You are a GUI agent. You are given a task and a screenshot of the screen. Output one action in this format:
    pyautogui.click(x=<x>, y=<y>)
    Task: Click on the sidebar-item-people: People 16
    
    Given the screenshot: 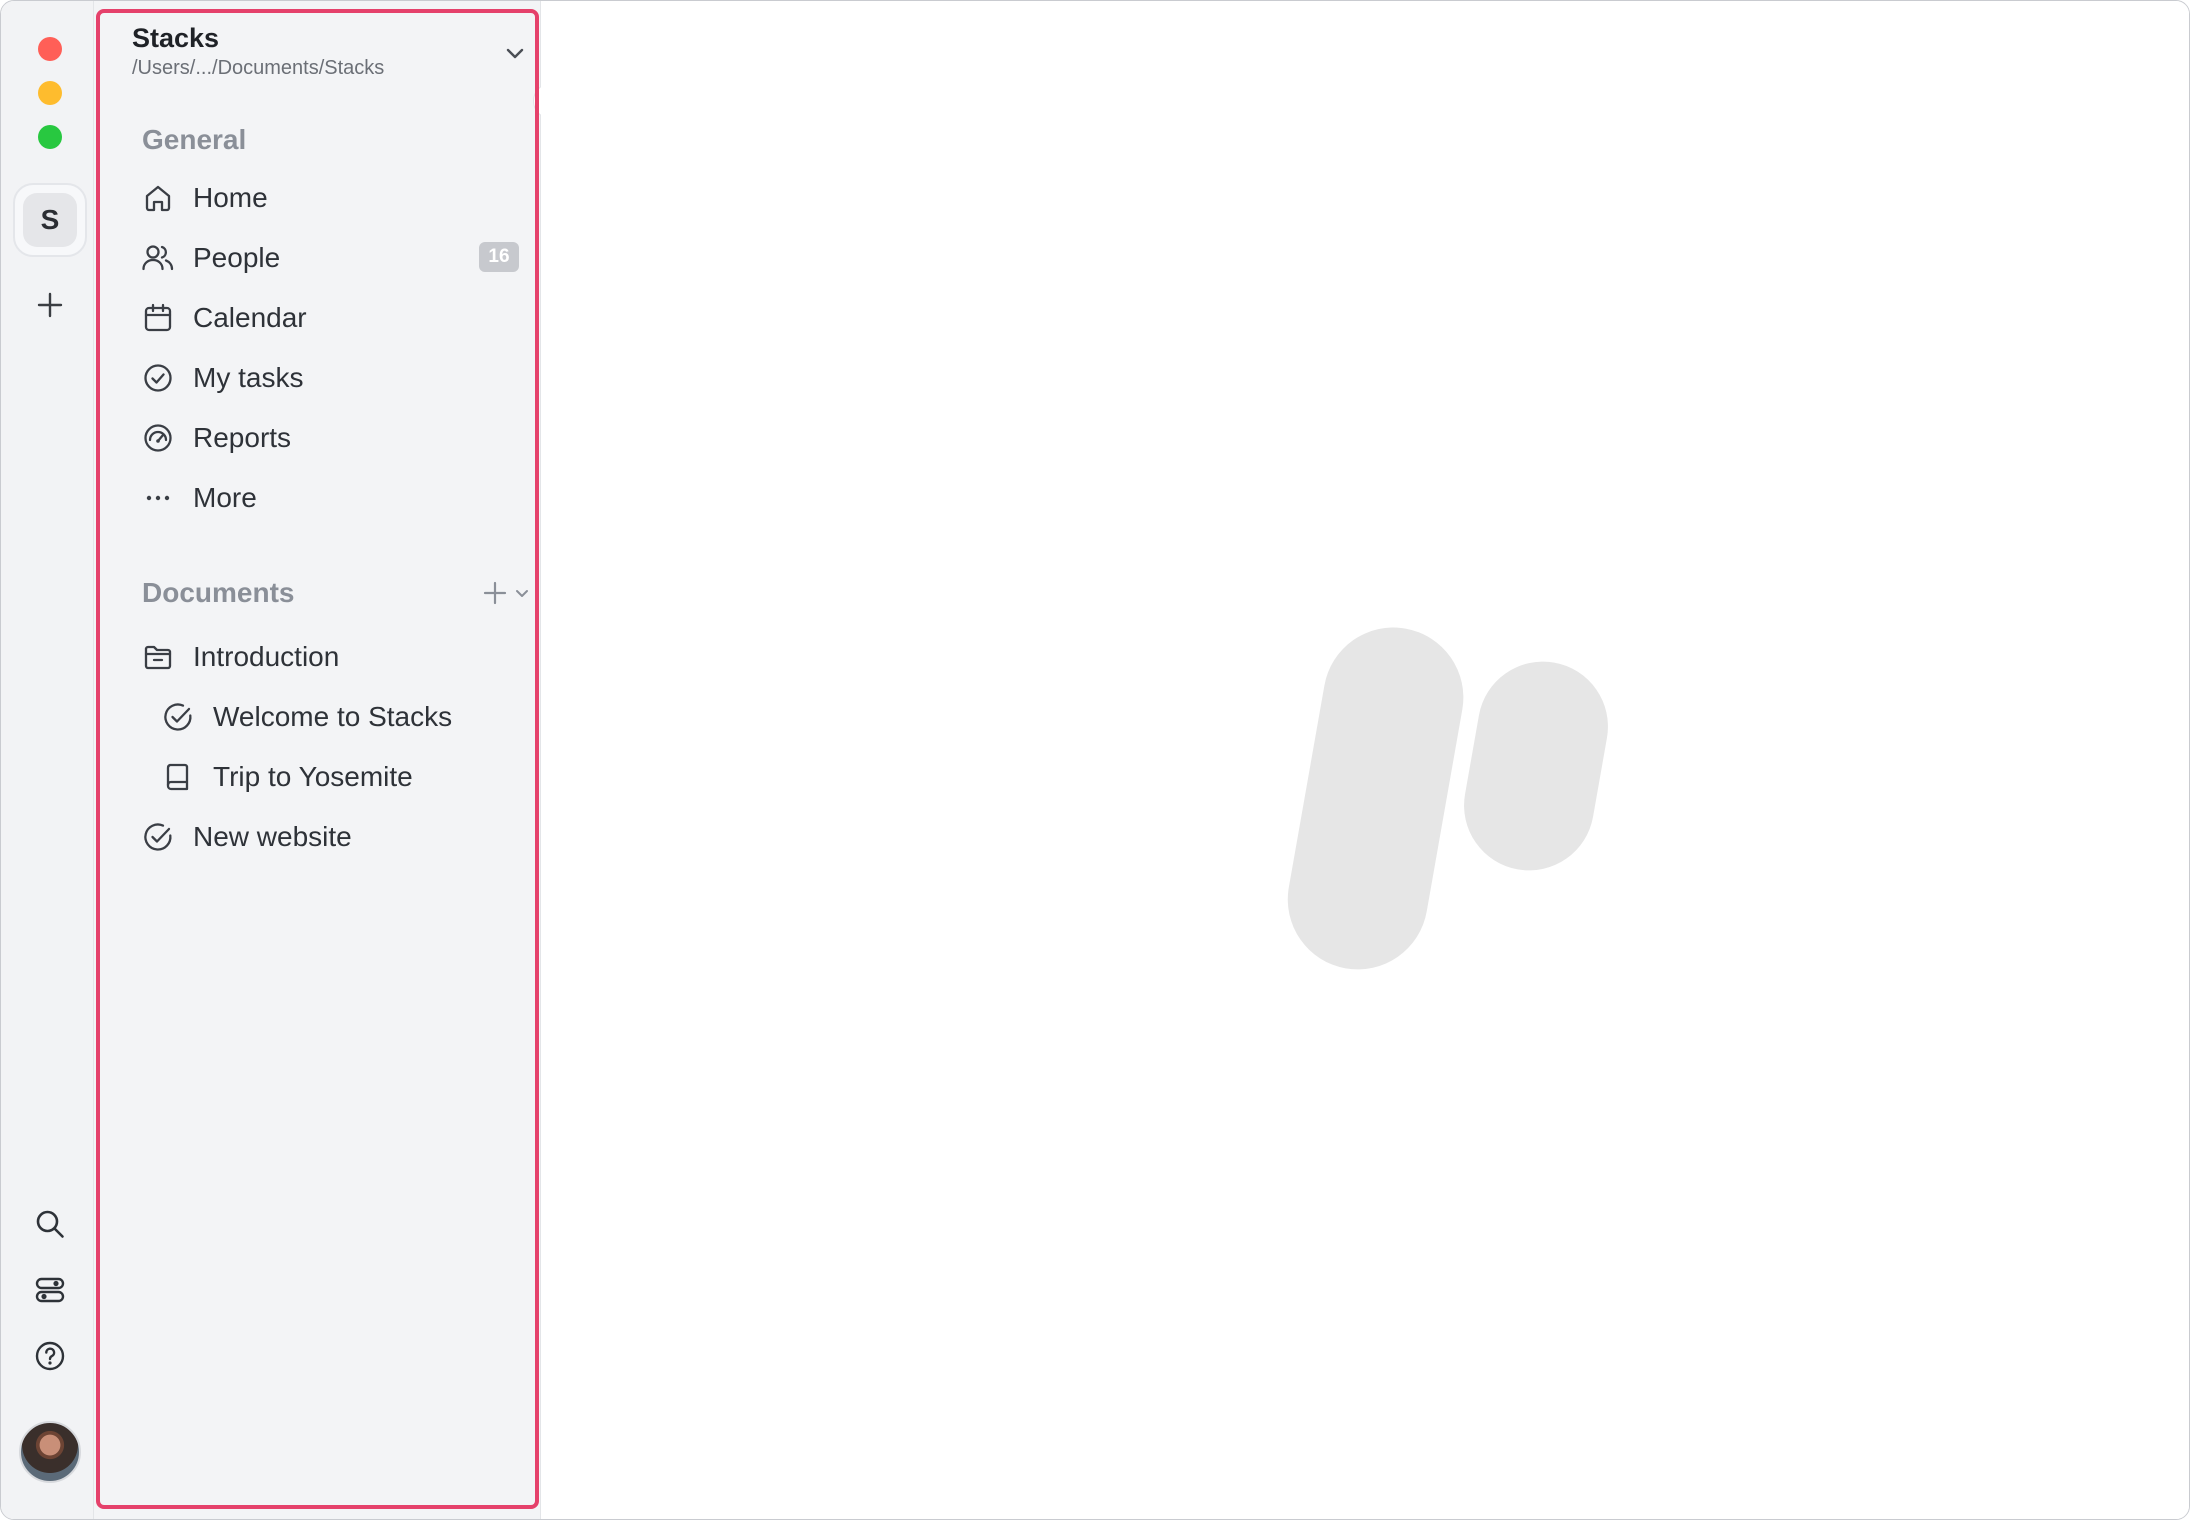 What is the action you would take?
    pyautogui.click(x=332, y=258)
    